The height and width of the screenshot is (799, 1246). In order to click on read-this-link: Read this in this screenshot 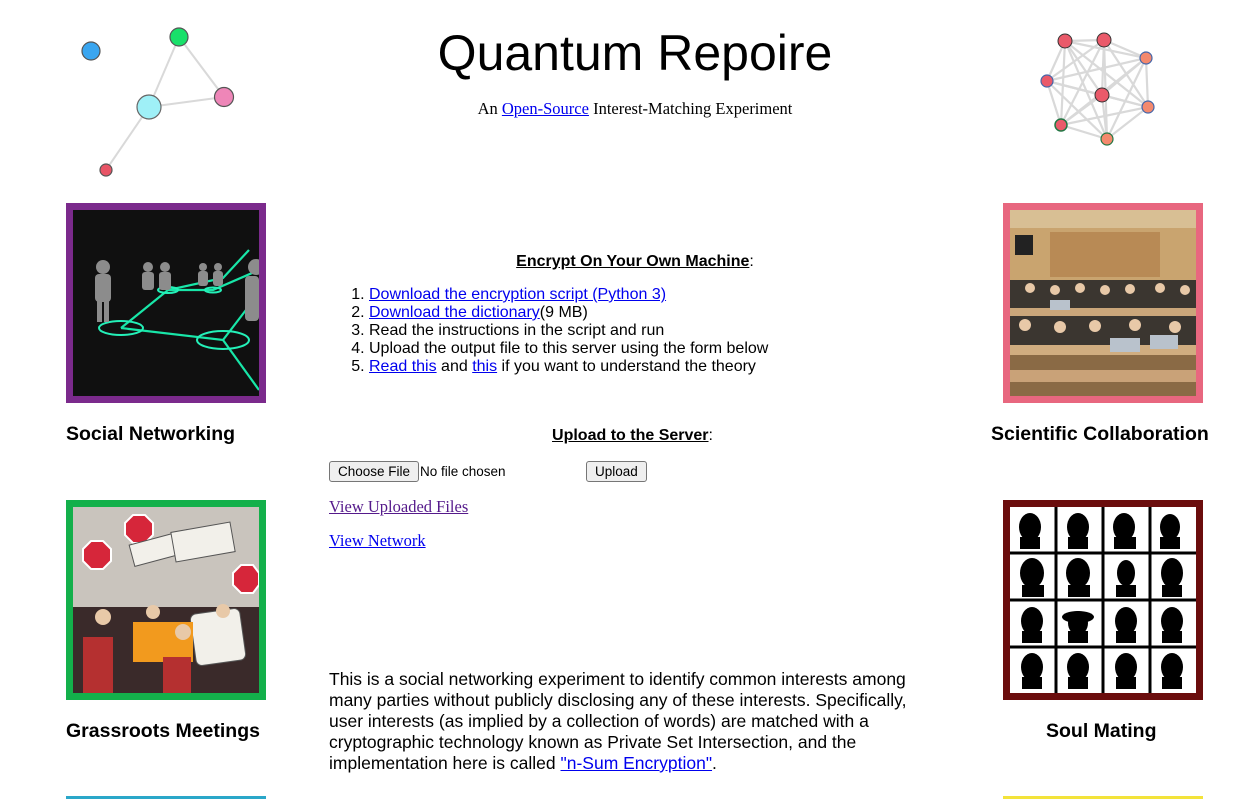, I will do `click(403, 366)`.